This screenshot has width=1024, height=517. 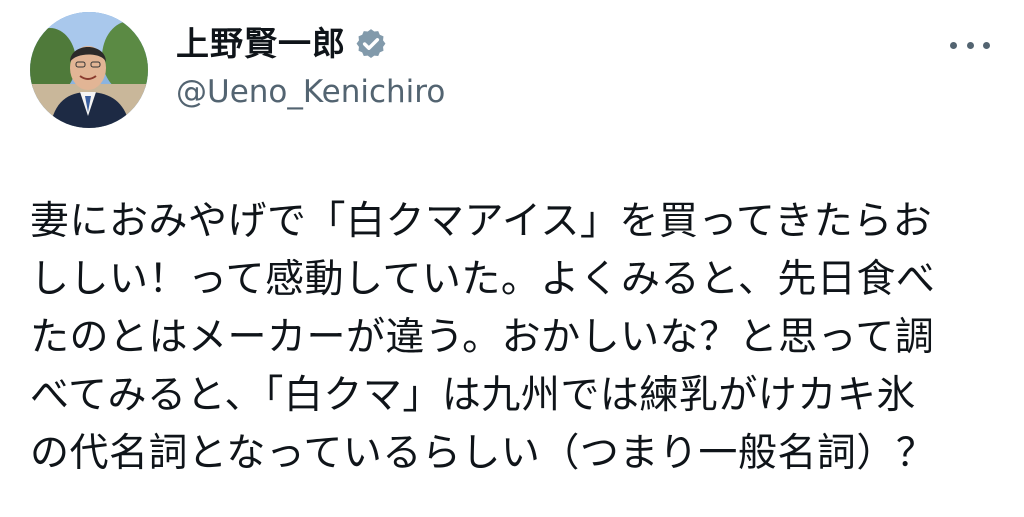 What do you see at coordinates (483, 279) in the screenshot?
I see `tweet-text-line: ししい！って感動していた。よくみると、先日食べ` at bounding box center [483, 279].